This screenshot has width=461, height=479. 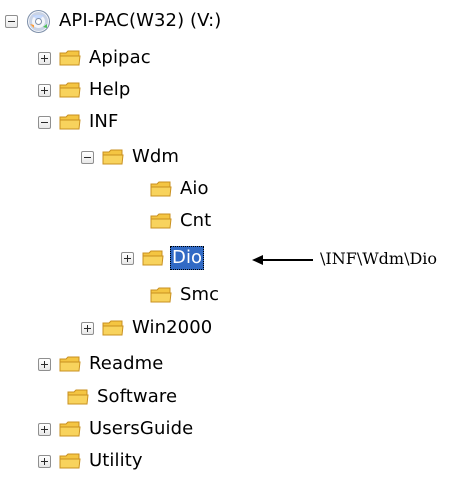 I want to click on cd-drive-icon, so click(x=38, y=21).